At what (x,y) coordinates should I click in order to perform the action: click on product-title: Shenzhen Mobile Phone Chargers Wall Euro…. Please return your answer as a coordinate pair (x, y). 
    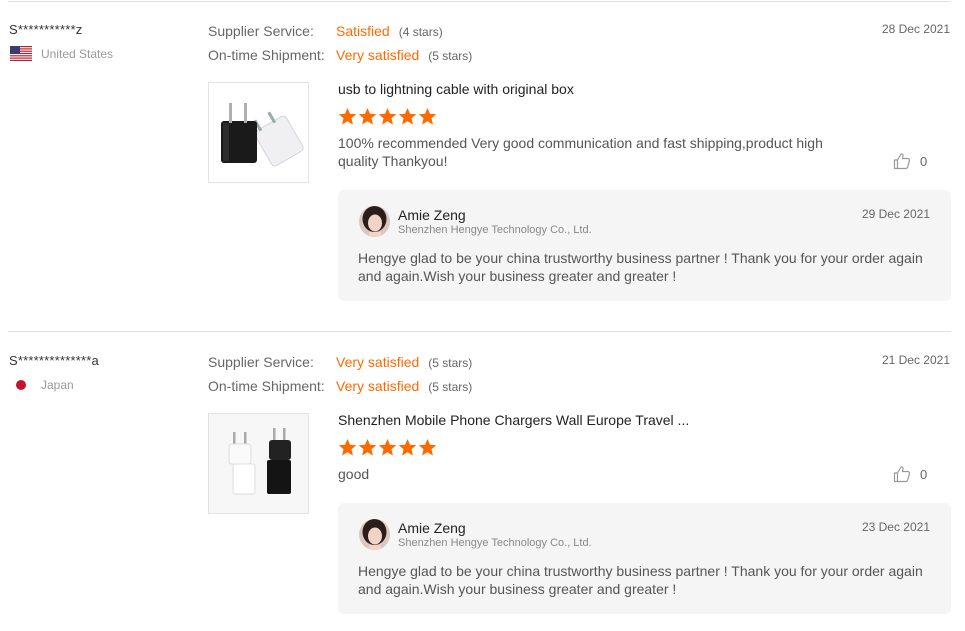
    Looking at the image, I should click on (513, 420).